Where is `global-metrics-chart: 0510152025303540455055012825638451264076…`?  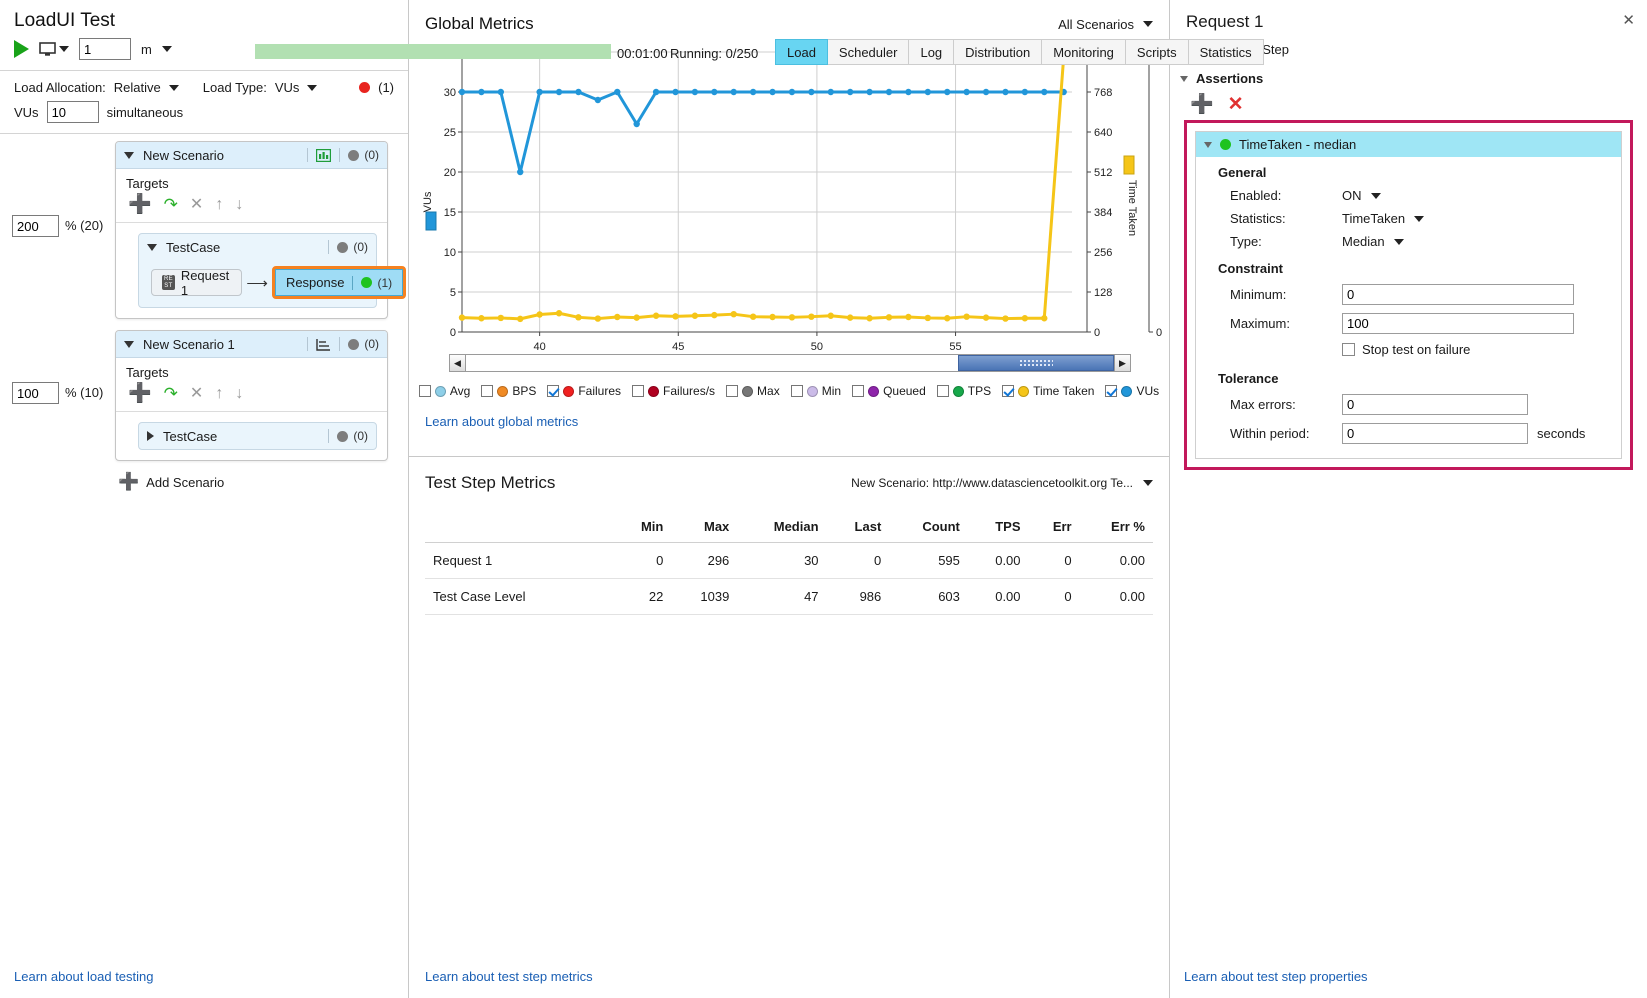
global-metrics-chart: 0510152025303540455055012825638451264076… is located at coordinates (801, 196).